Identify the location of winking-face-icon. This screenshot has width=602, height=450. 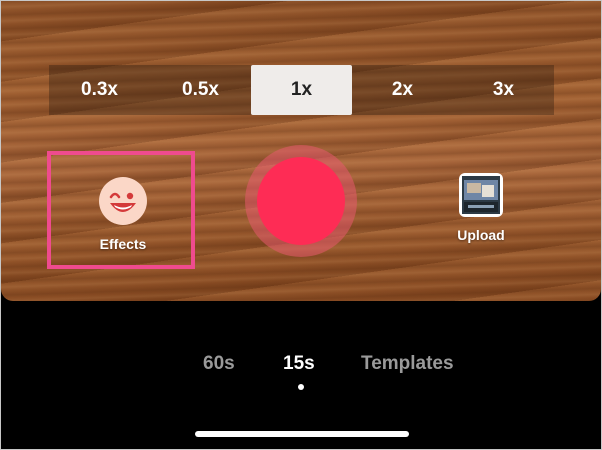
(123, 201).